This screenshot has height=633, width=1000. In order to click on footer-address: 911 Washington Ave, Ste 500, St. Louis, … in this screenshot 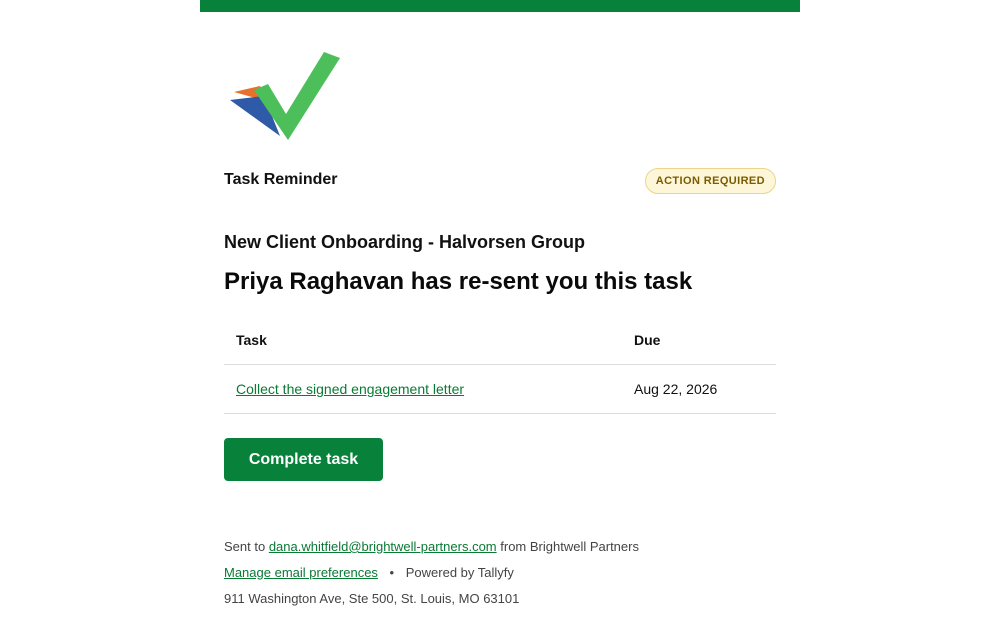, I will do `click(372, 598)`.